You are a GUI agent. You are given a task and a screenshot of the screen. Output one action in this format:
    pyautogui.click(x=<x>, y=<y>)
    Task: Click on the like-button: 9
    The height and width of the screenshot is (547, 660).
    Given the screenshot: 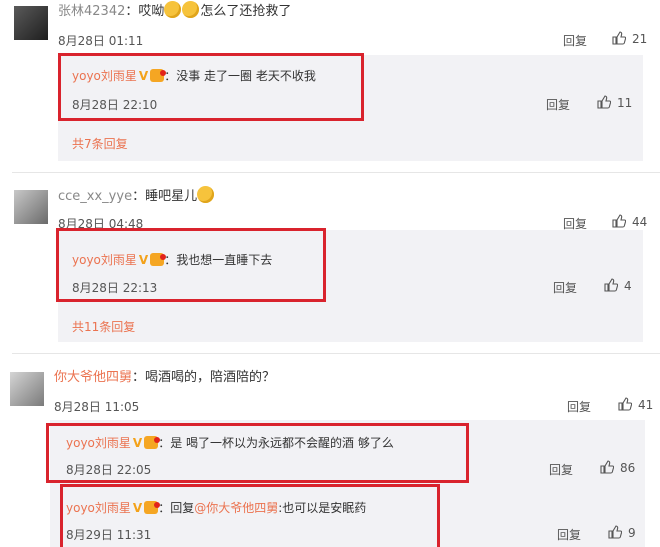 What is the action you would take?
    pyautogui.click(x=622, y=532)
    